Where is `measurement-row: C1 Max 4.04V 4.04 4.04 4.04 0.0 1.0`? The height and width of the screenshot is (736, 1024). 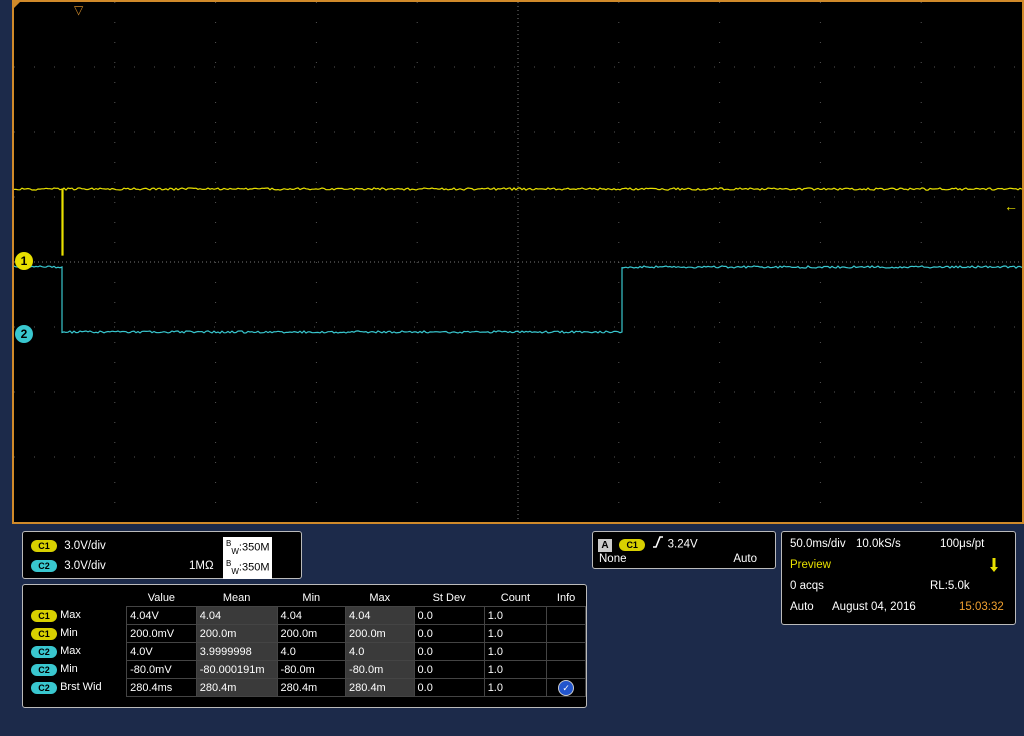
measurement-row: C1 Max 4.04V 4.04 4.04 4.04 0.0 1.0 is located at coordinates (306, 616).